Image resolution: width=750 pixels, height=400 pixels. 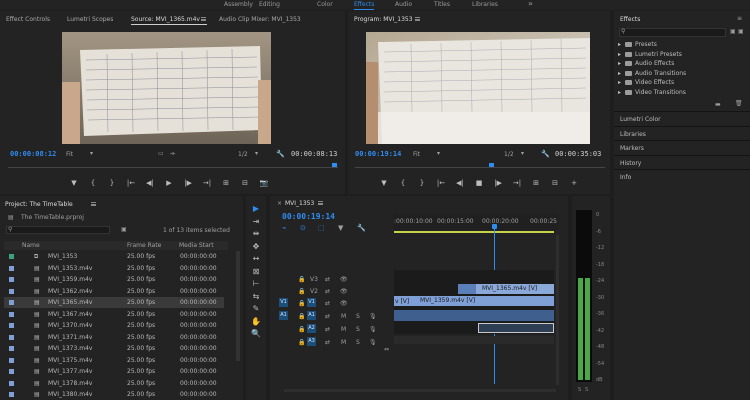 I want to click on column-media-start: Media Start, so click(x=196, y=245).